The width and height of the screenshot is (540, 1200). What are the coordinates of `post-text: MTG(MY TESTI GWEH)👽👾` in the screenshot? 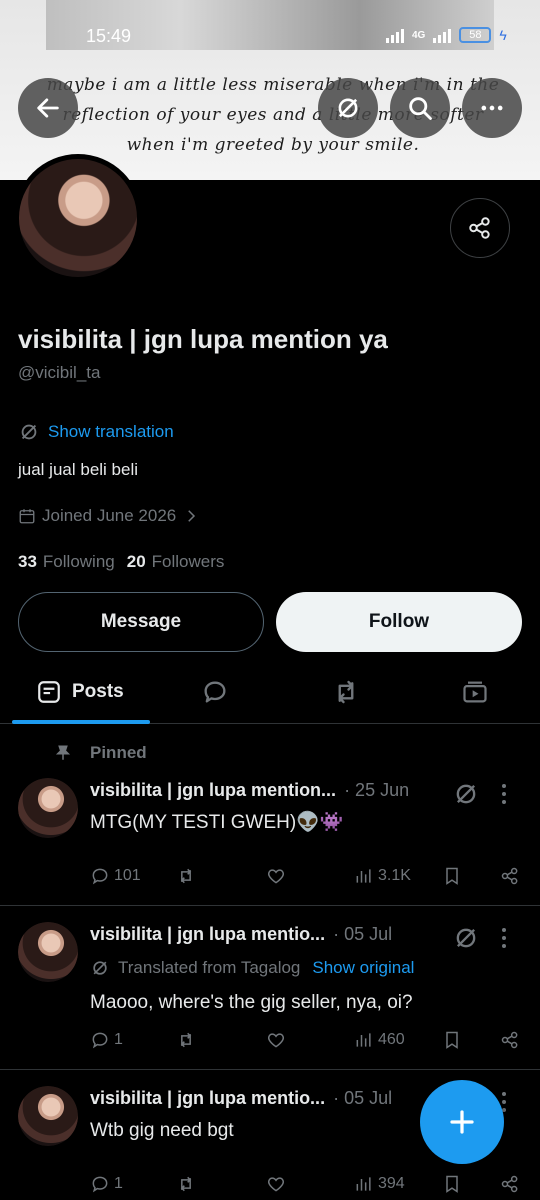 It's located at (217, 822).